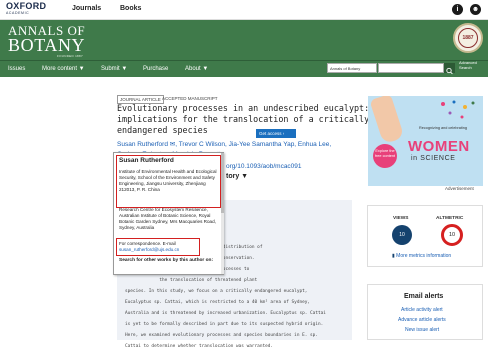  Describe the element at coordinates (222, 183) in the screenshot. I see `popup-scroll-thumb` at that location.